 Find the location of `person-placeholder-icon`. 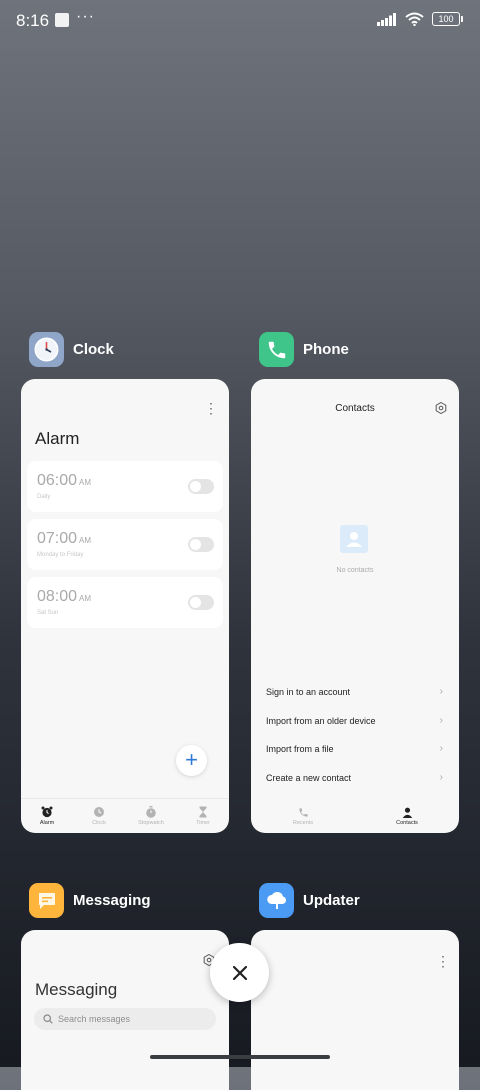

person-placeholder-icon is located at coordinates (354, 539).